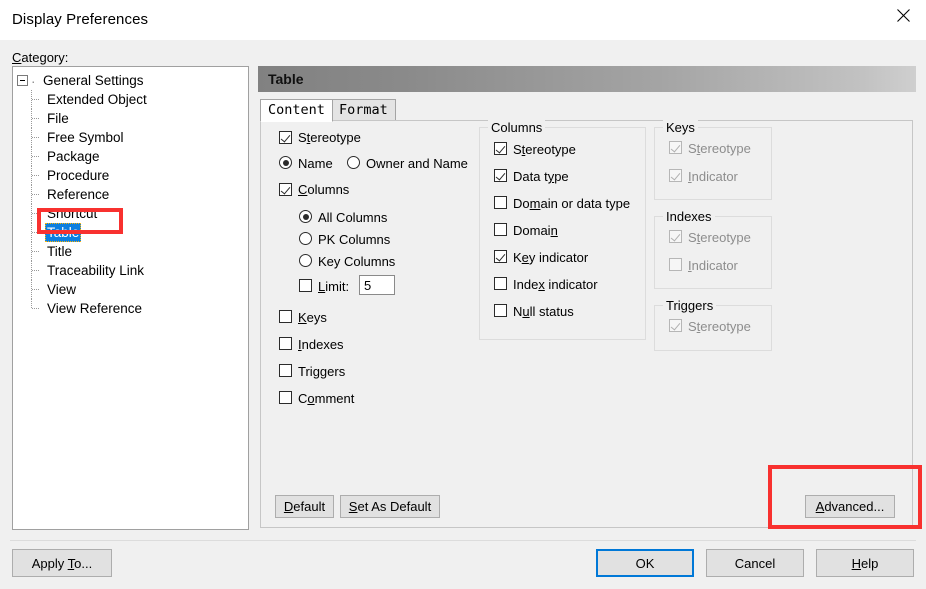 Image resolution: width=926 pixels, height=589 pixels. I want to click on help-button-label: Help, so click(865, 563).